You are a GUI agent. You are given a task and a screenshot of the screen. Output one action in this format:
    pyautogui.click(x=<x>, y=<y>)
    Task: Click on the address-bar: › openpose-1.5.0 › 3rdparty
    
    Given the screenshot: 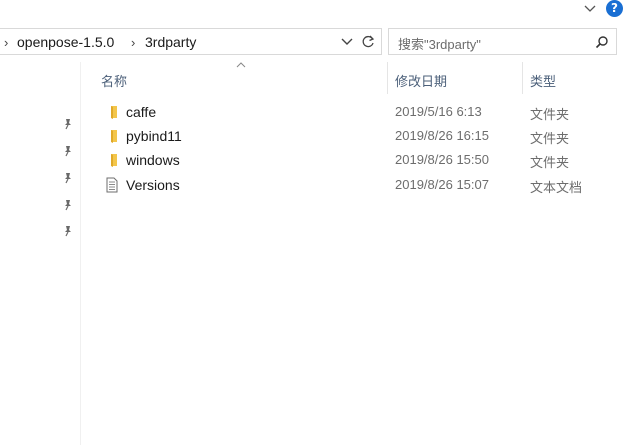 What is the action you would take?
    pyautogui.click(x=191, y=41)
    